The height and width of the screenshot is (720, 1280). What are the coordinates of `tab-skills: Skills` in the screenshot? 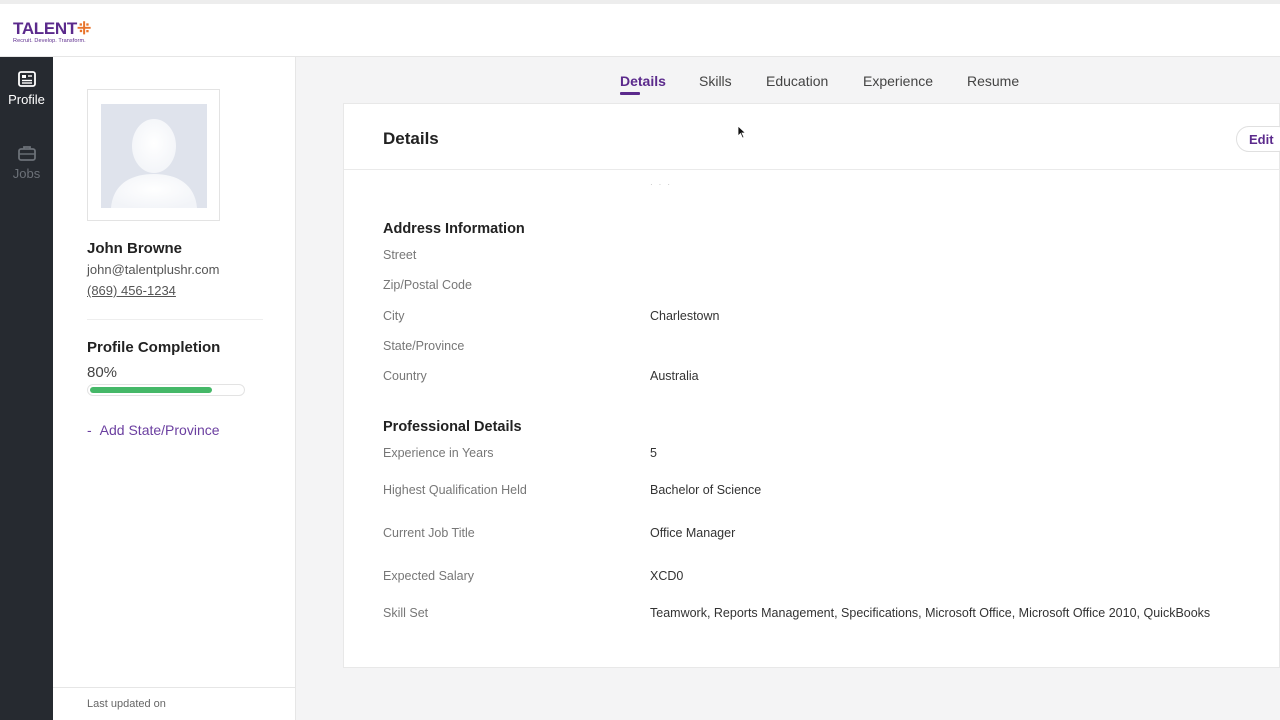 It's located at (715, 81).